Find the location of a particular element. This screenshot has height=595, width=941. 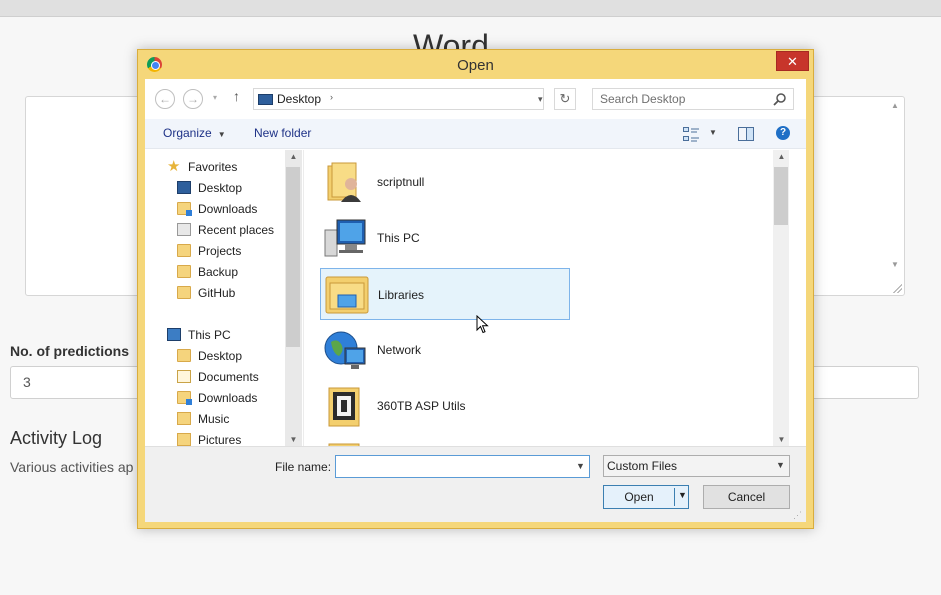

view-details-icon is located at coordinates (691, 134).